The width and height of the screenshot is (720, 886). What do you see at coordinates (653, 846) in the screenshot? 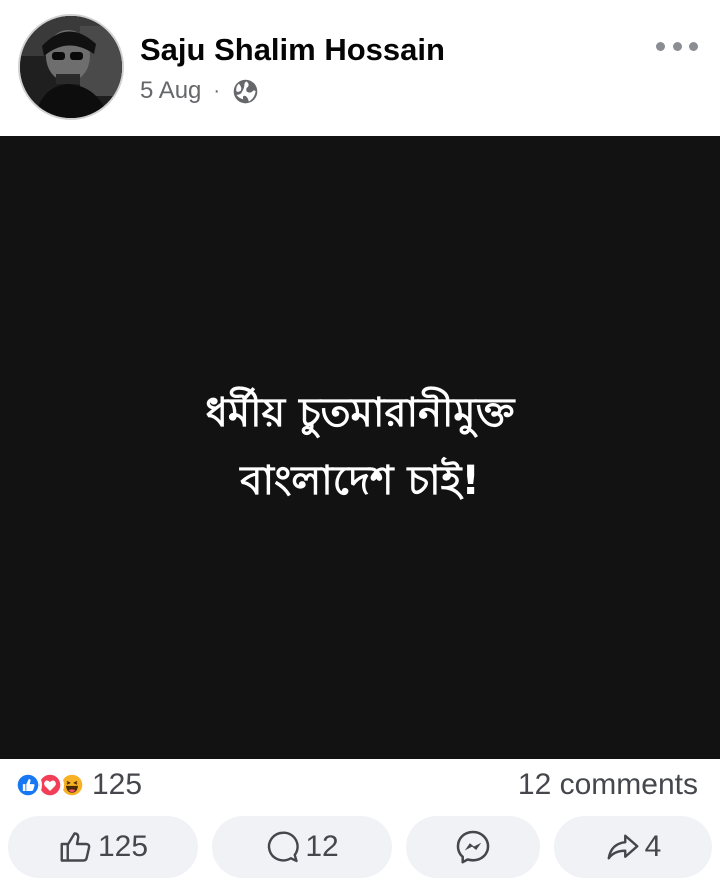
I see `share-count: 4` at bounding box center [653, 846].